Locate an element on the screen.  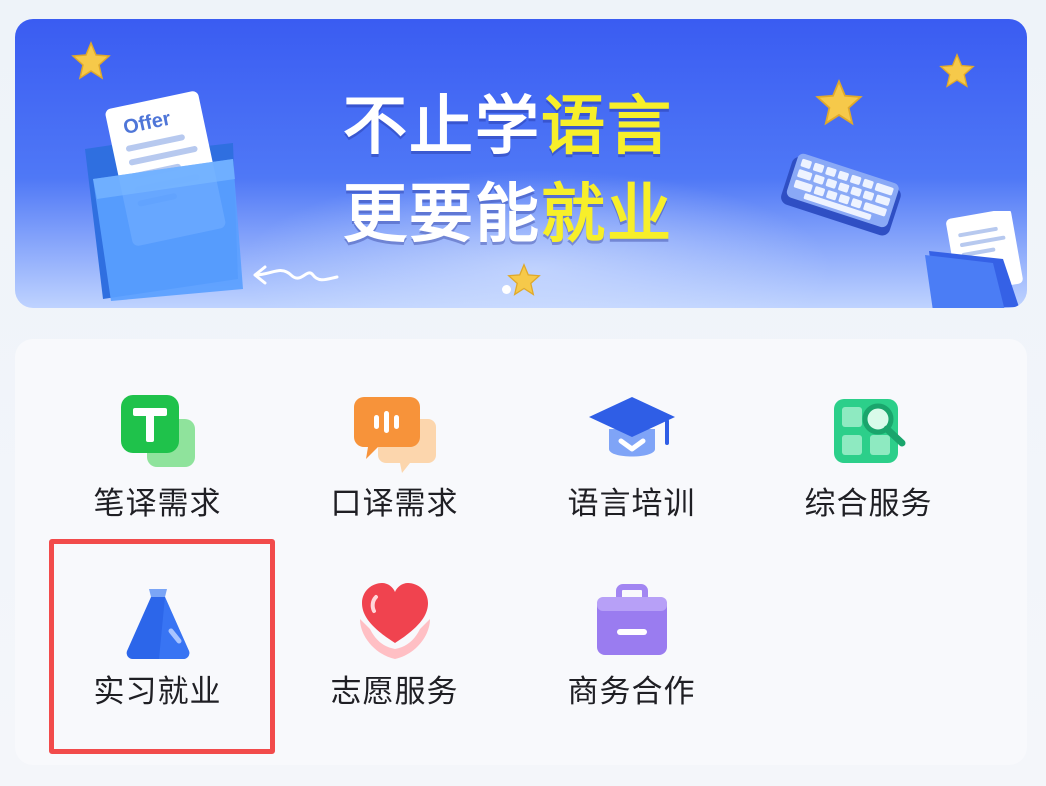
service-language-training: 语言培训 is located at coordinates (631, 429).